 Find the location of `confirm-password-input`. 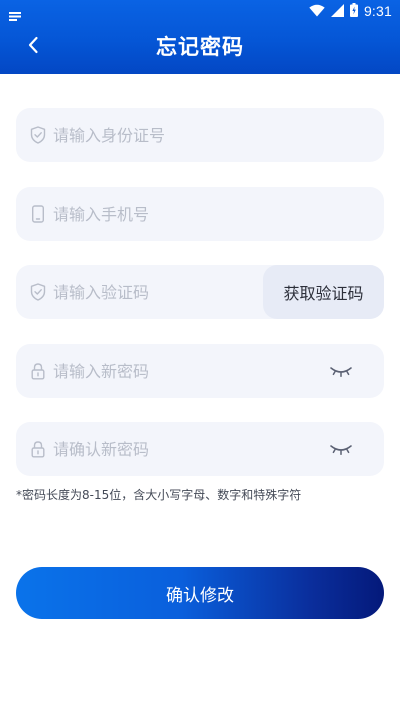

confirm-password-input is located at coordinates (183, 449).